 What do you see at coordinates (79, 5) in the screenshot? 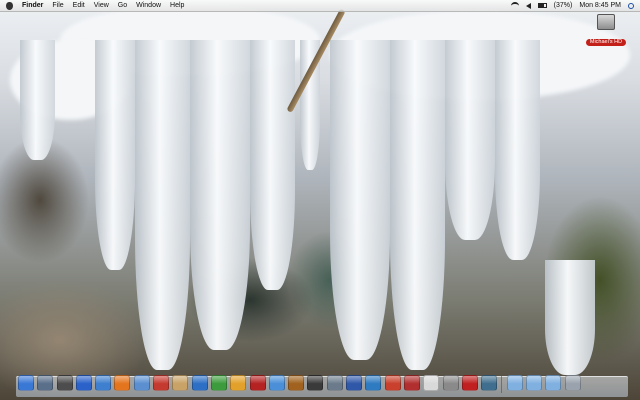
I see `menu-edit: Edit` at bounding box center [79, 5].